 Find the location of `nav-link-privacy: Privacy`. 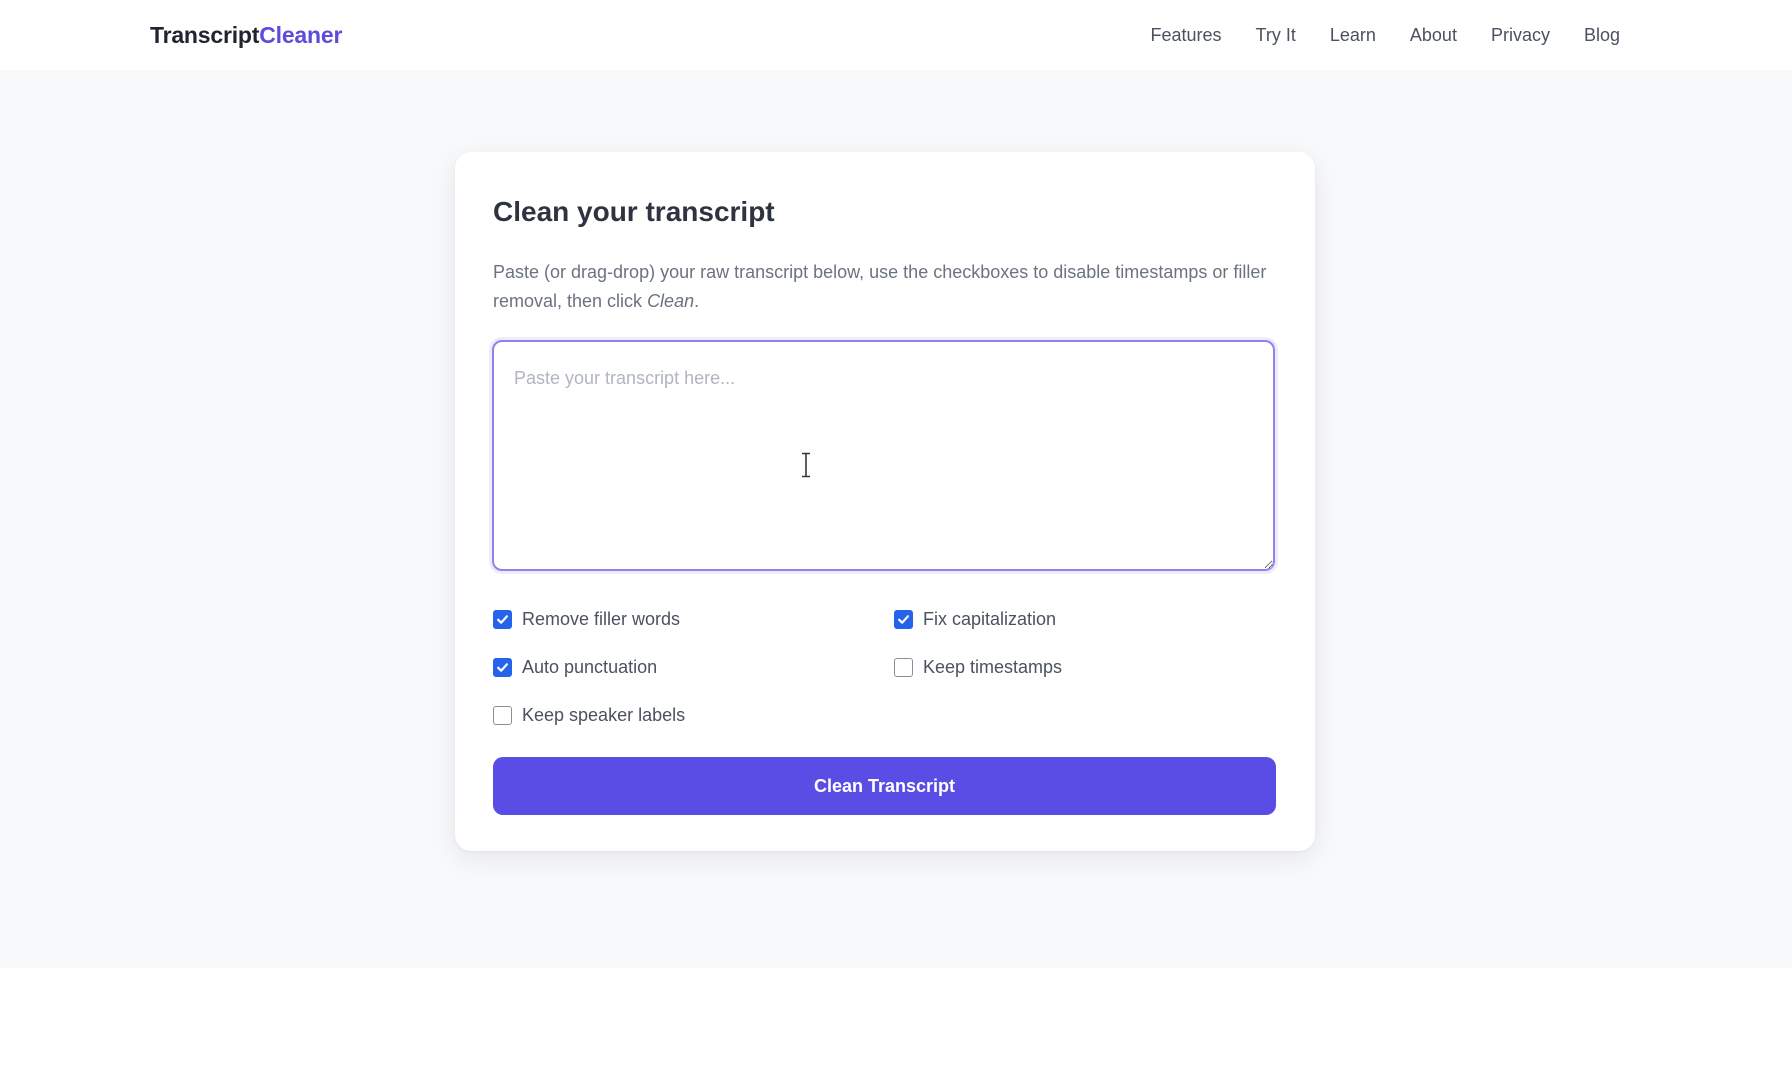

nav-link-privacy: Privacy is located at coordinates (1520, 35).